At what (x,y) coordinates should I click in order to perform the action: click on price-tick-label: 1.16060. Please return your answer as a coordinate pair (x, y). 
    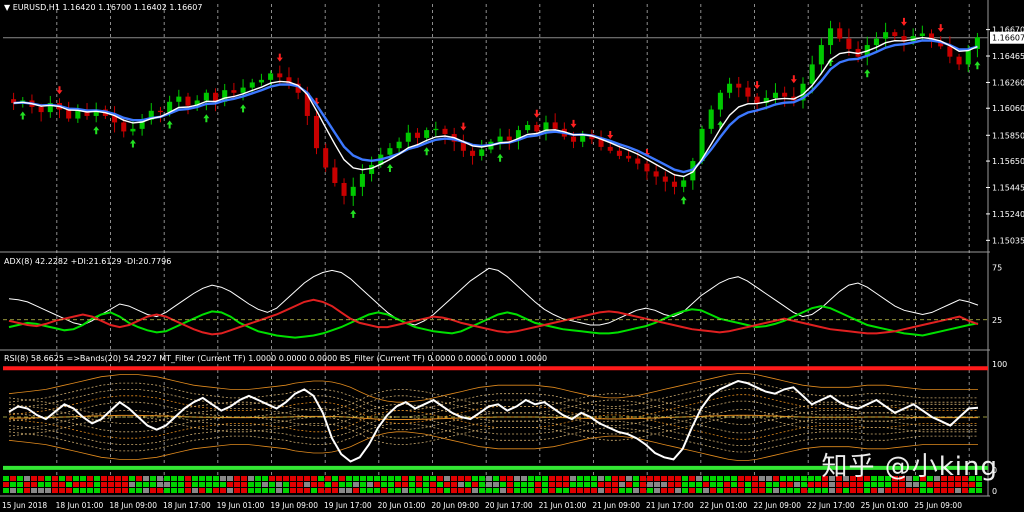
    Looking at the image, I should click on (1008, 108).